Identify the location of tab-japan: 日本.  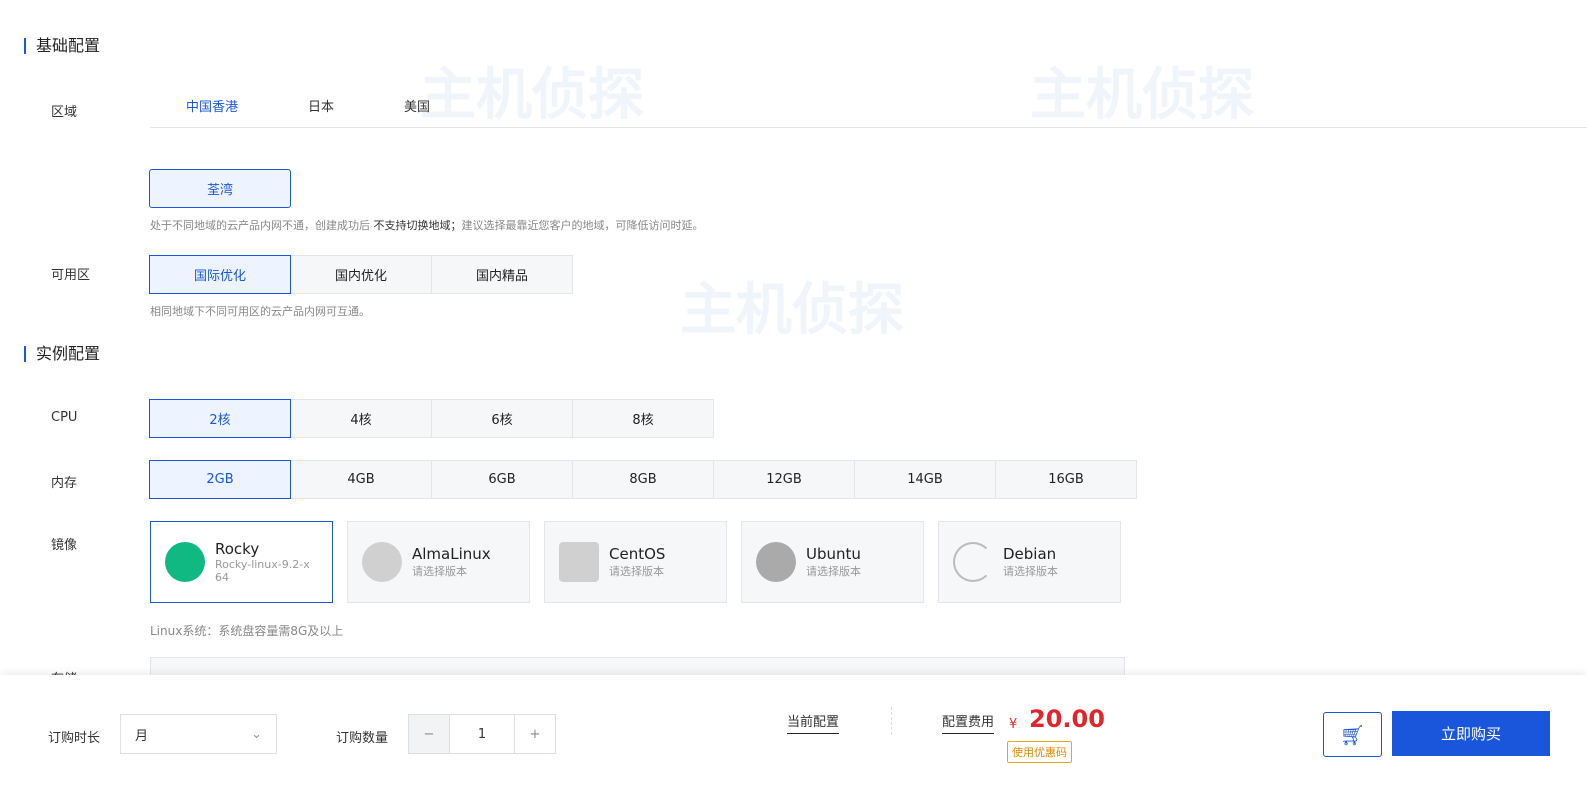
(321, 111).